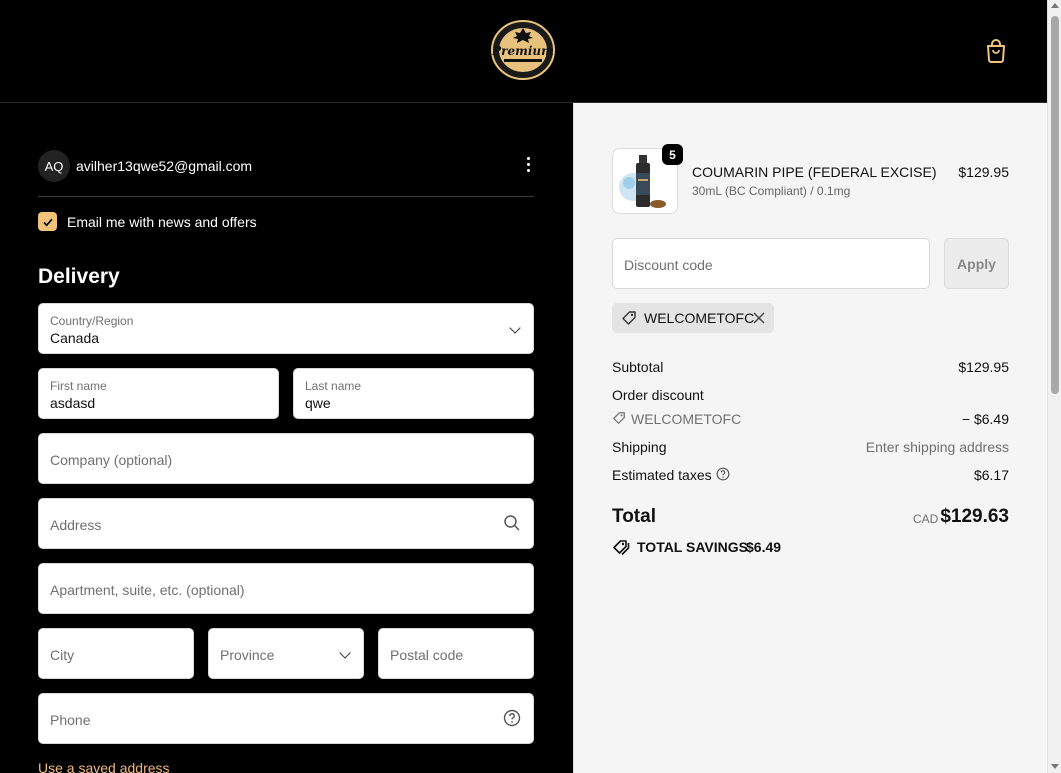 The image size is (1061, 773). Describe the element at coordinates (76, 525) in the screenshot. I see `address-placeholder: Address` at that location.